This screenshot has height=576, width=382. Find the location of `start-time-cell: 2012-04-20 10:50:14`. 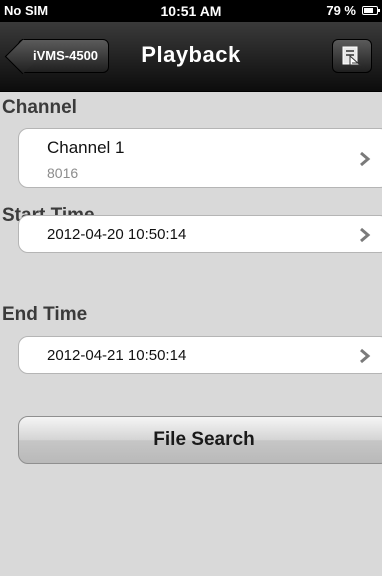

start-time-cell: 2012-04-20 10:50:14 is located at coordinates (200, 234).